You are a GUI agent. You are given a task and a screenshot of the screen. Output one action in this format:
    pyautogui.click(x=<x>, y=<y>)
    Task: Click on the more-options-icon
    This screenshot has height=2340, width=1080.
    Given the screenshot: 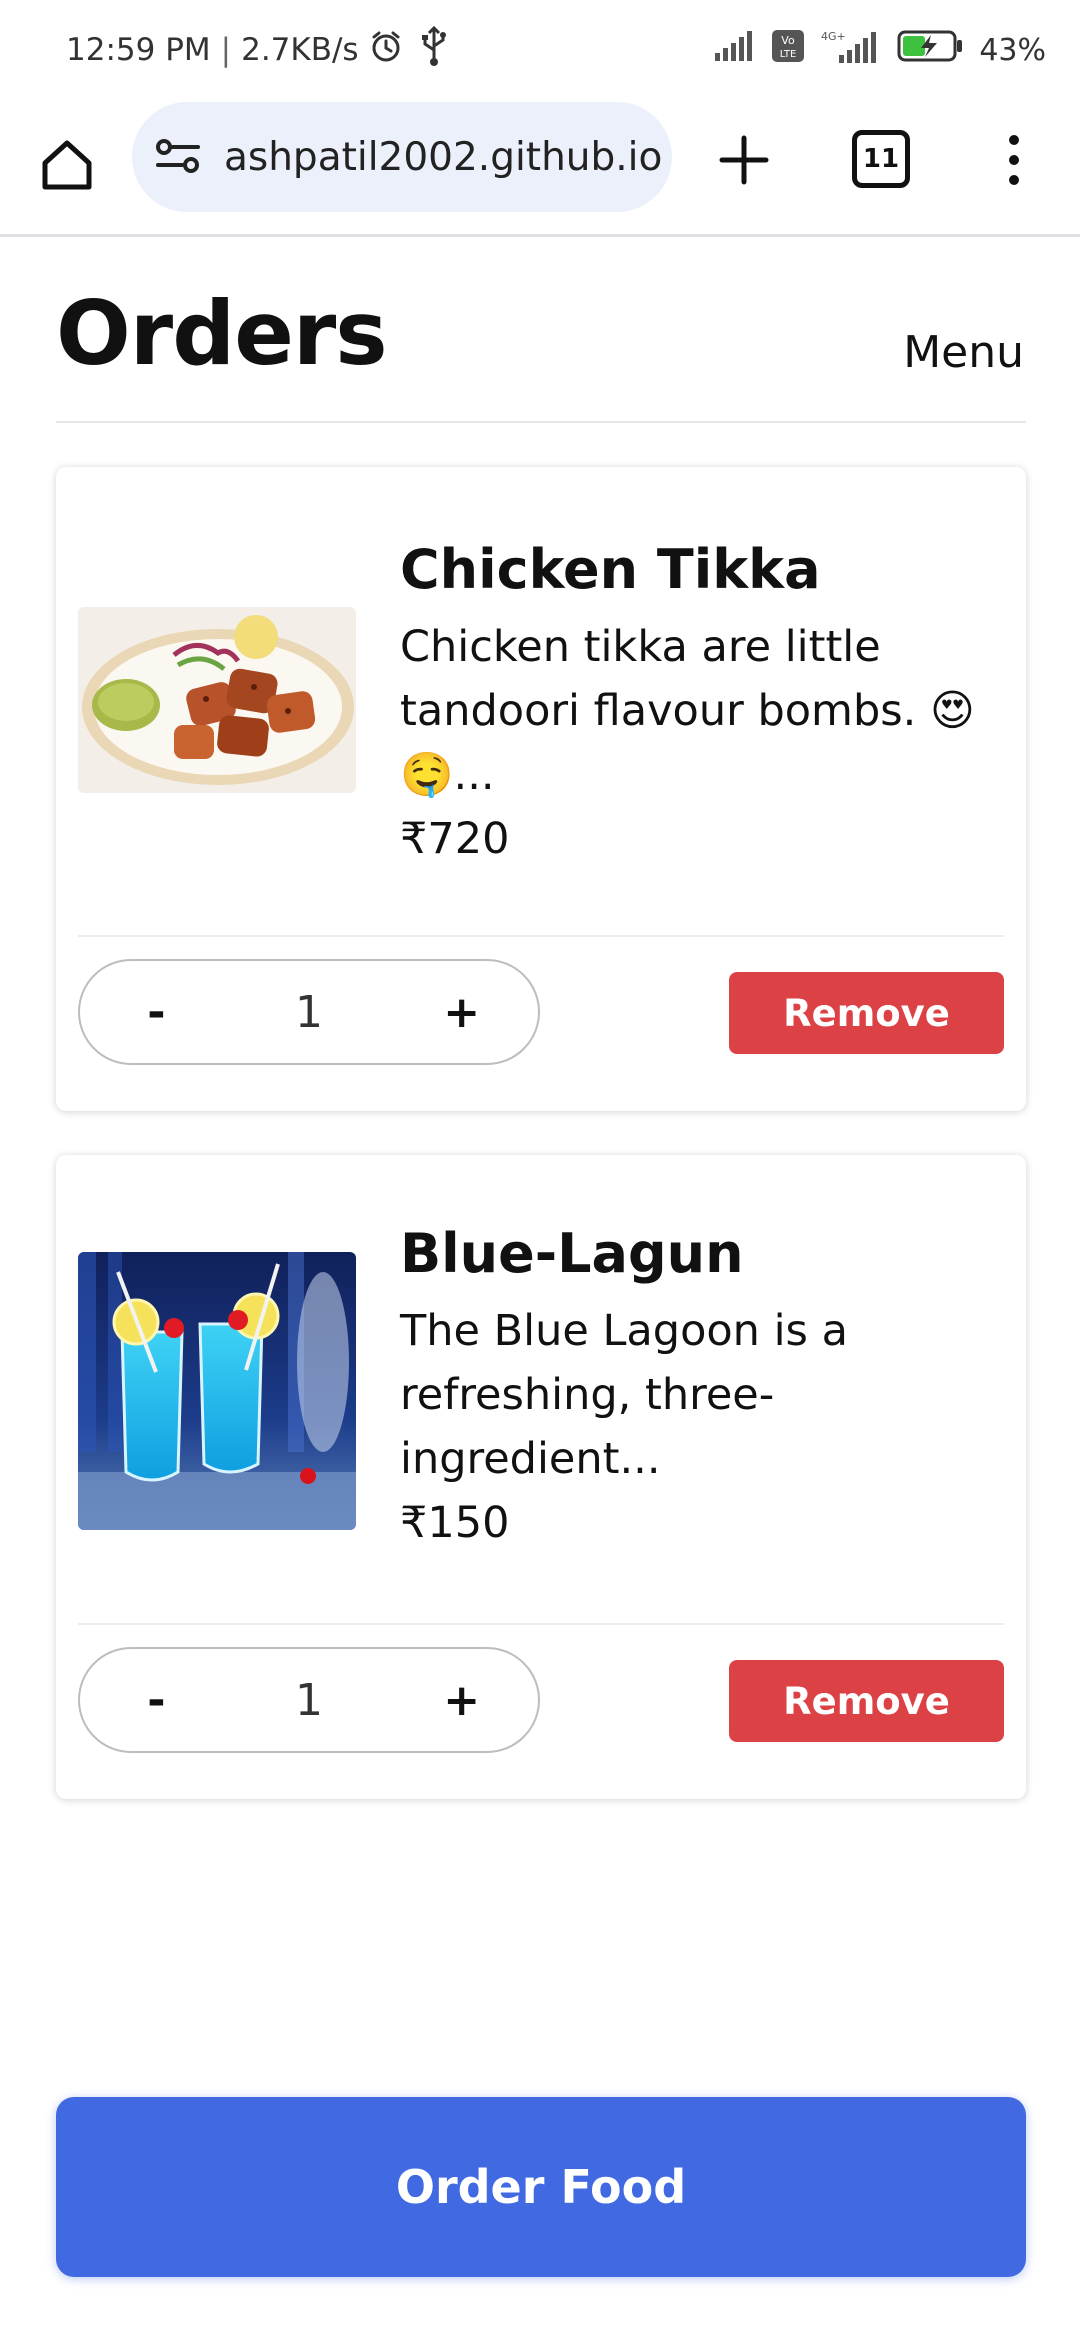 What is the action you would take?
    pyautogui.click(x=1014, y=162)
    